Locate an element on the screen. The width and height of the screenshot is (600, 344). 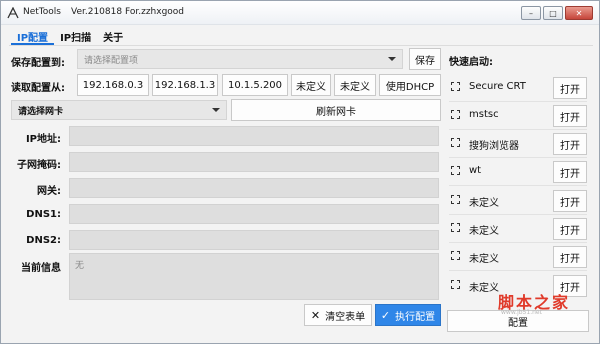
quick-launch-item: Secure CRT 打开 is located at coordinates (518, 88).